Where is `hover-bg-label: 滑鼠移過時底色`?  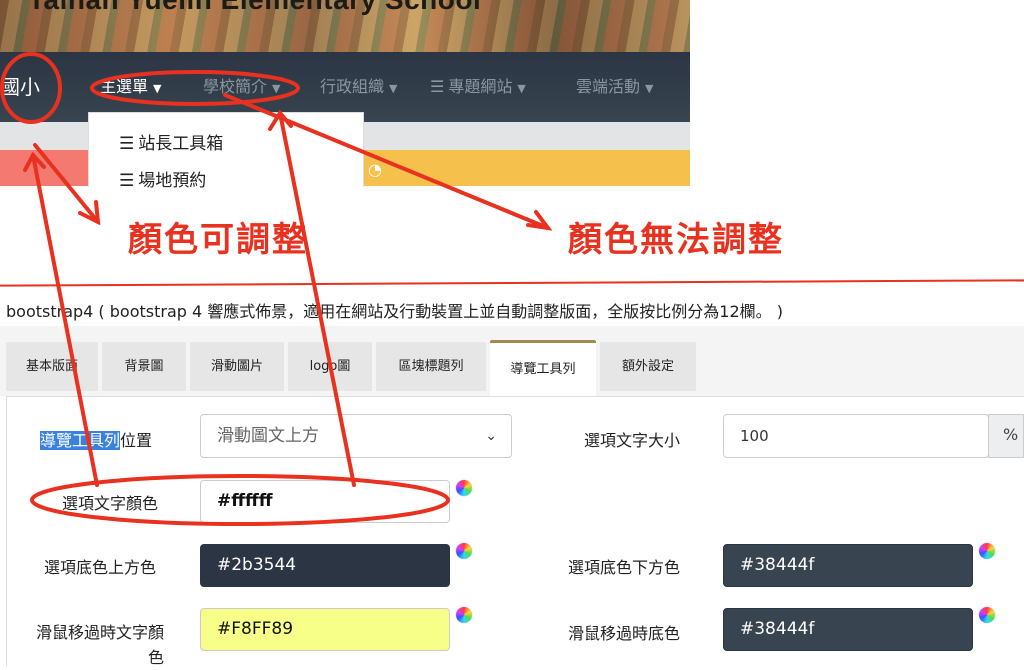 hover-bg-label: 滑鼠移過時底色 is located at coordinates (624, 633).